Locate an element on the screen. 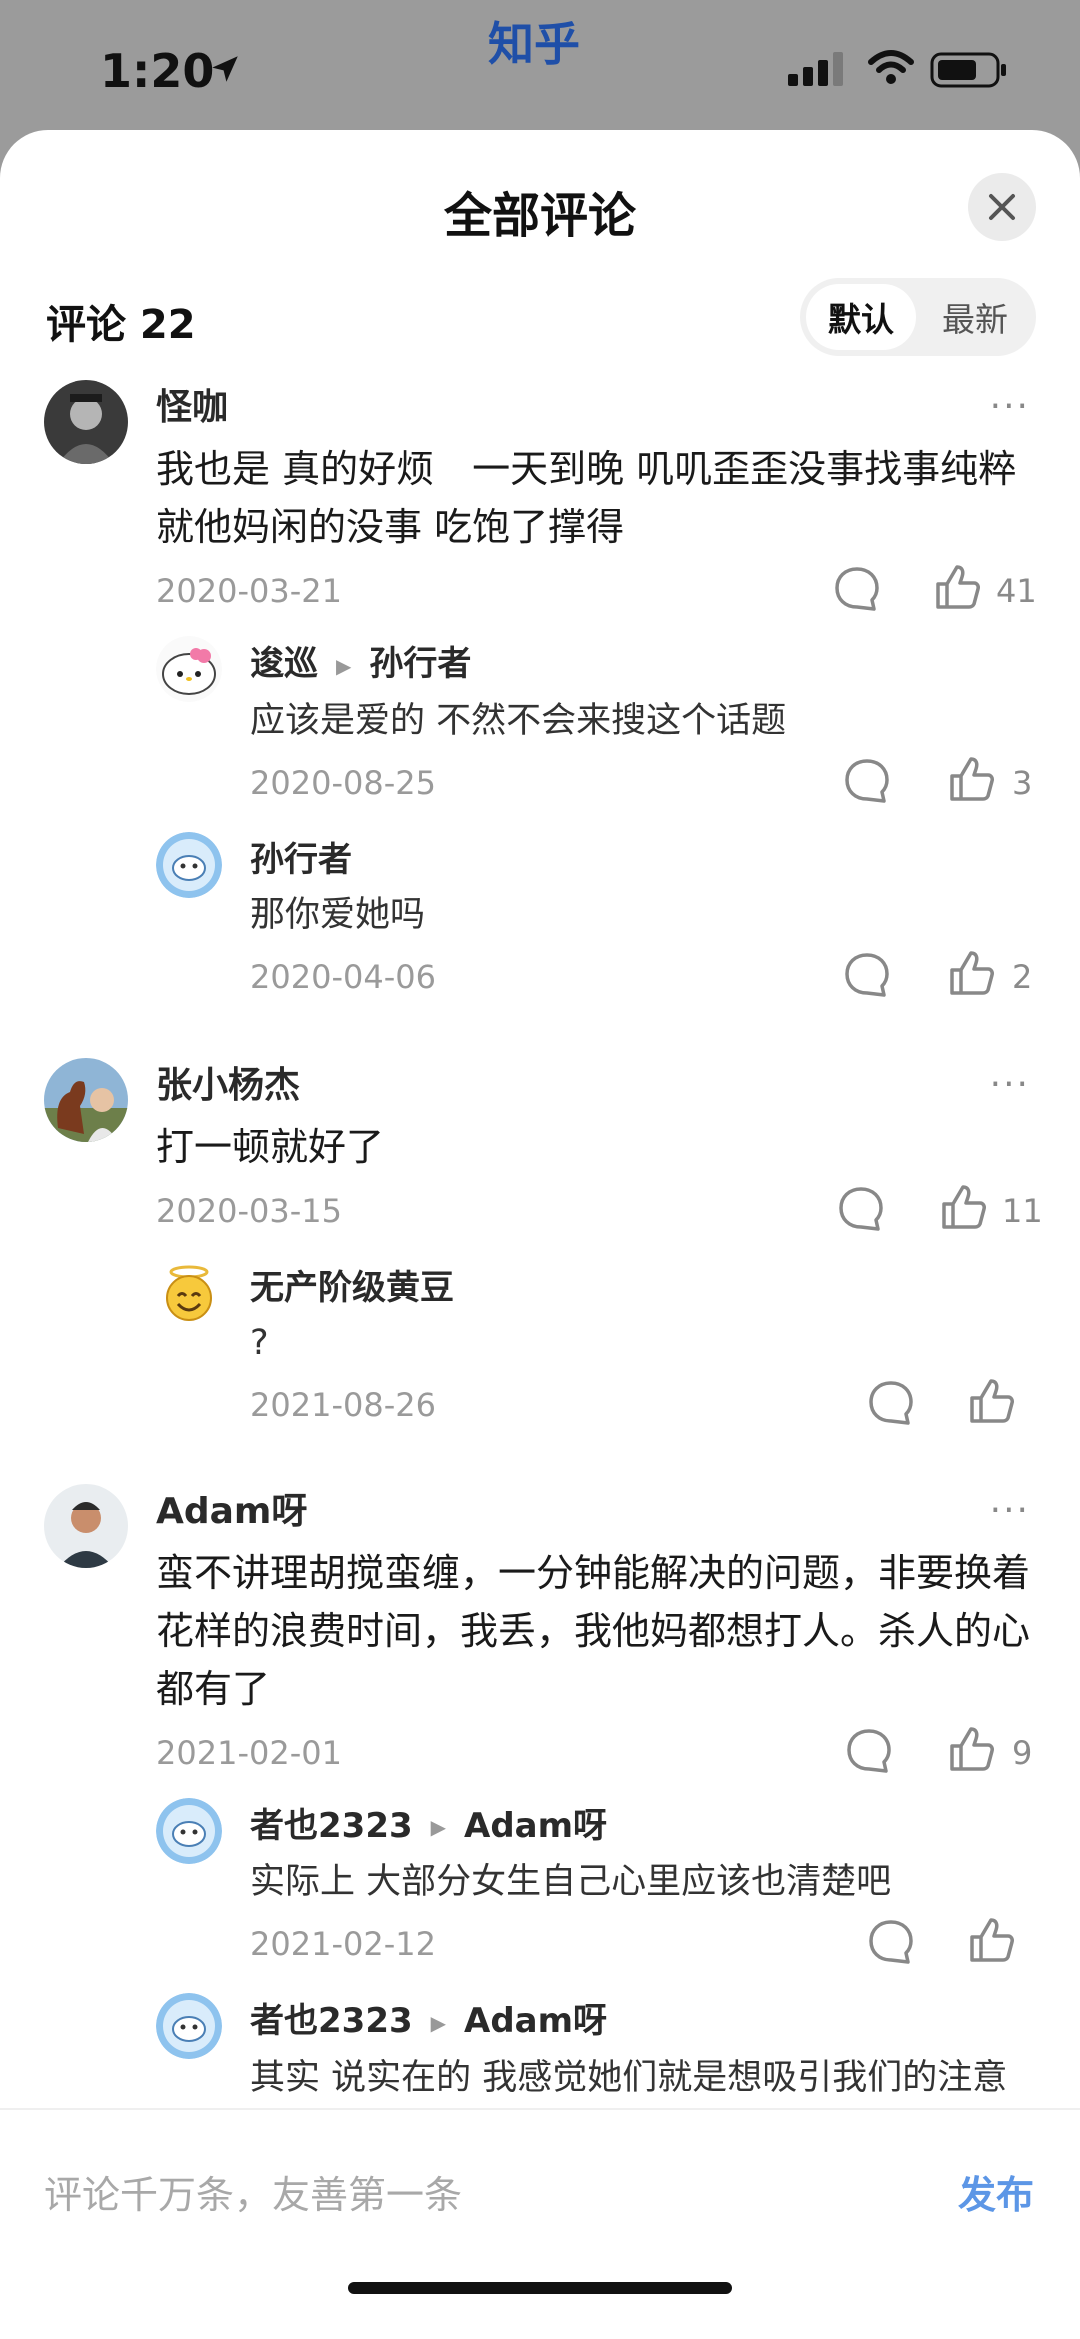 This screenshot has width=1080, height=2339. comment-author: 怪咖 is located at coordinates (593, 406).